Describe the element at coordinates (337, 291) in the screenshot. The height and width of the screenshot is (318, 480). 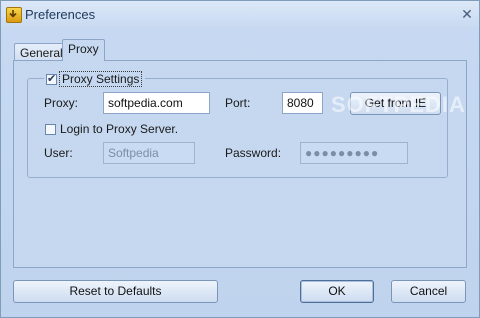
I see `ok-button: OK` at that location.